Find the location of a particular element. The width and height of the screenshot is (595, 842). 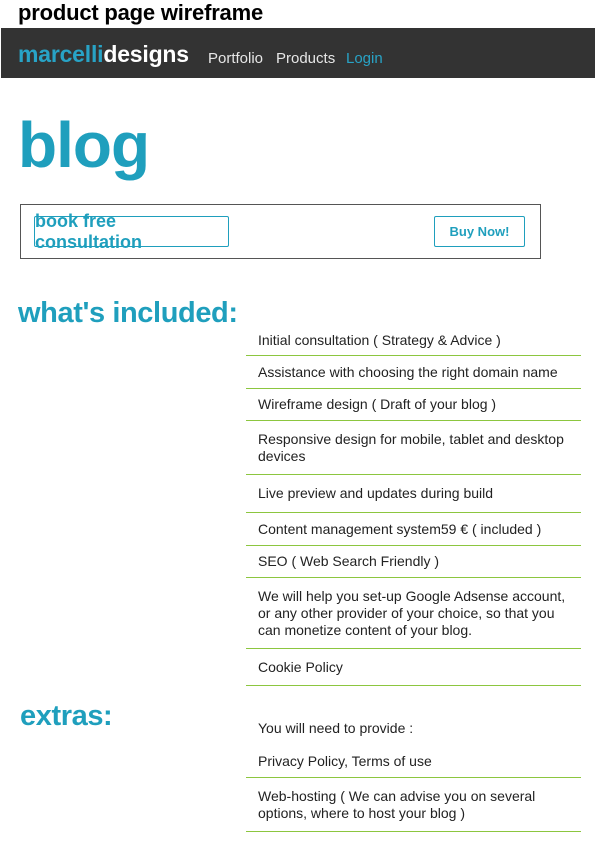

list-item: Live preview and updates during build is located at coordinates (413, 494).